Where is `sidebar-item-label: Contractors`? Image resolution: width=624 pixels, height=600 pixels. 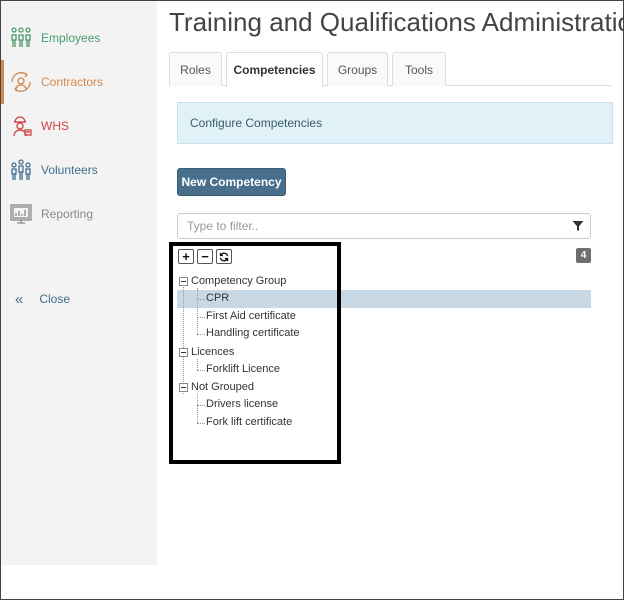 sidebar-item-label: Contractors is located at coordinates (72, 82).